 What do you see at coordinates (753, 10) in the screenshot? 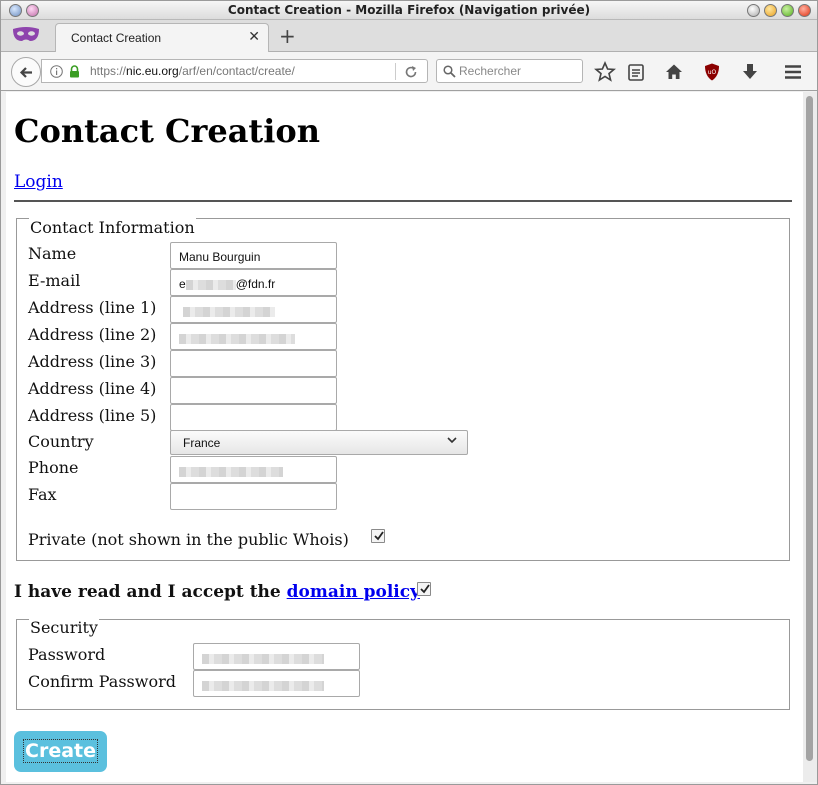
I see `window-sticky-button` at bounding box center [753, 10].